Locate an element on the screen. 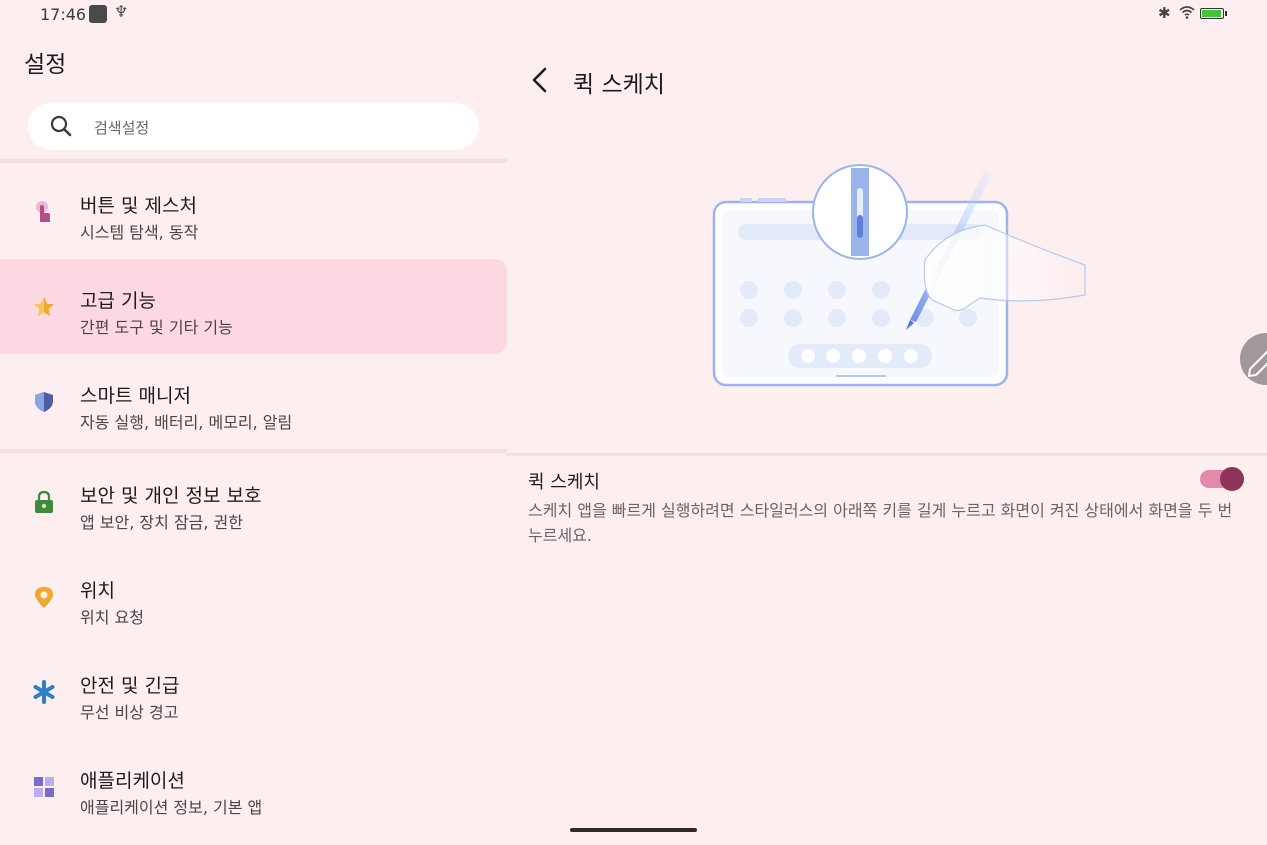 This screenshot has width=1267, height=845. location-pin-icon is located at coordinates (44, 597).